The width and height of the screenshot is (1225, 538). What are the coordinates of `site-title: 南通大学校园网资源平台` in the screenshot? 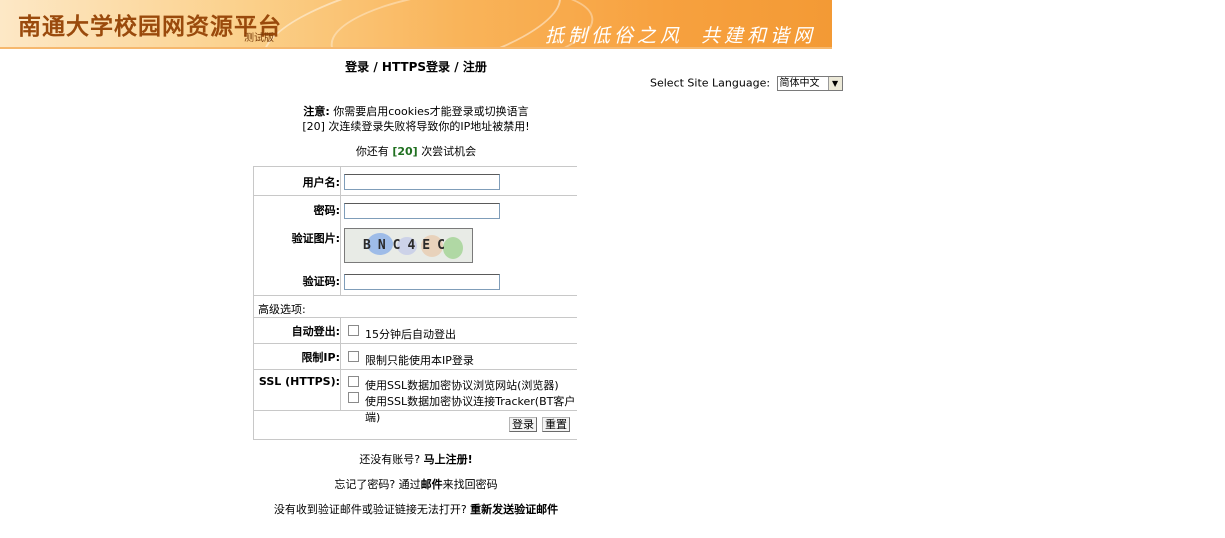 It's located at (150, 26).